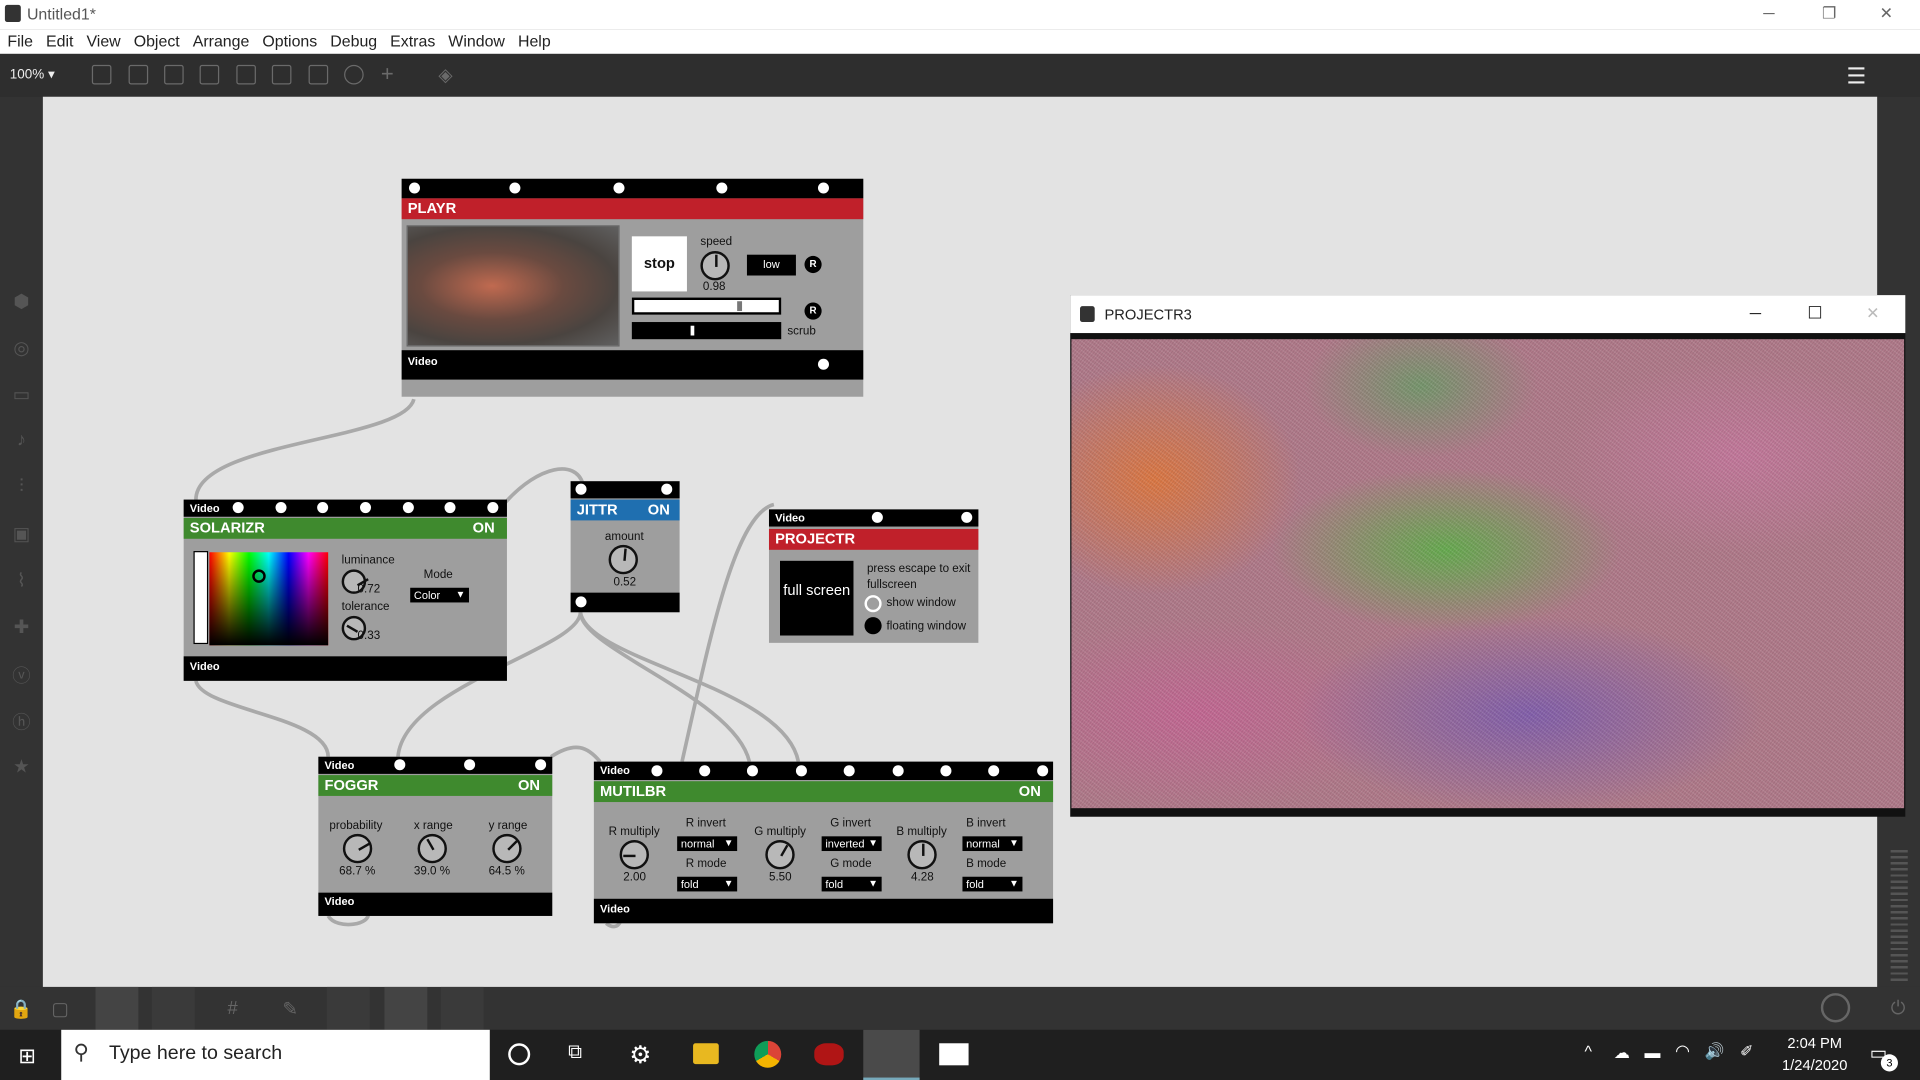  What do you see at coordinates (829, 1054) in the screenshot?
I see `media-app-icon` at bounding box center [829, 1054].